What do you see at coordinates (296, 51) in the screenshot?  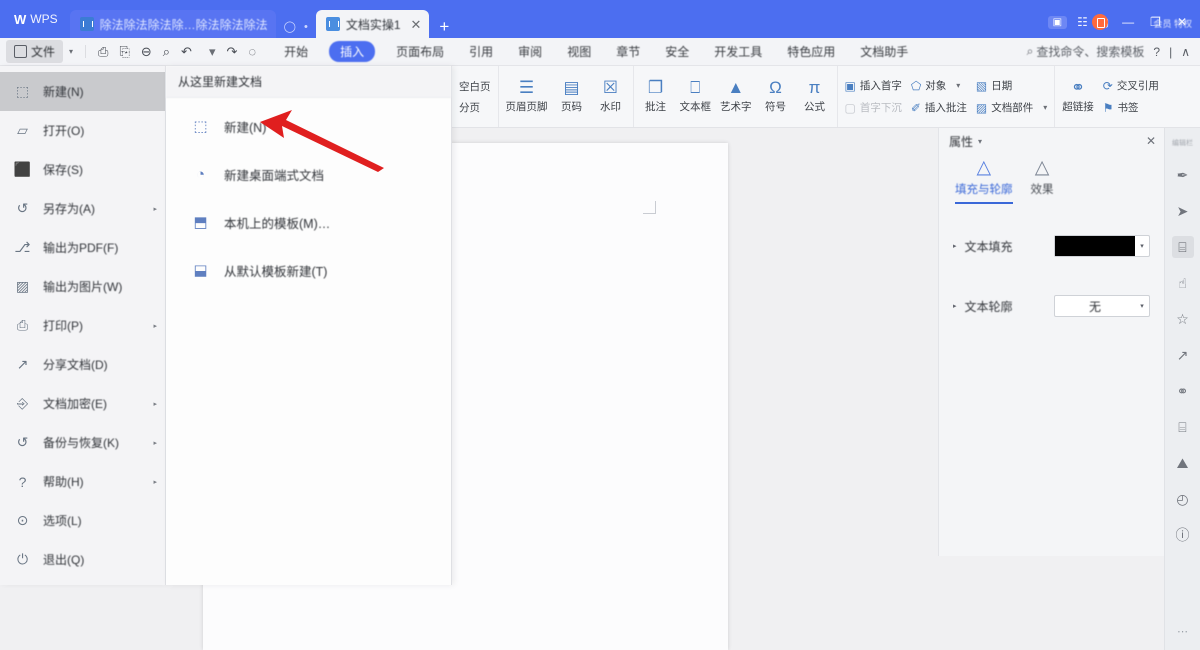 I see `tab-start: 开始` at bounding box center [296, 51].